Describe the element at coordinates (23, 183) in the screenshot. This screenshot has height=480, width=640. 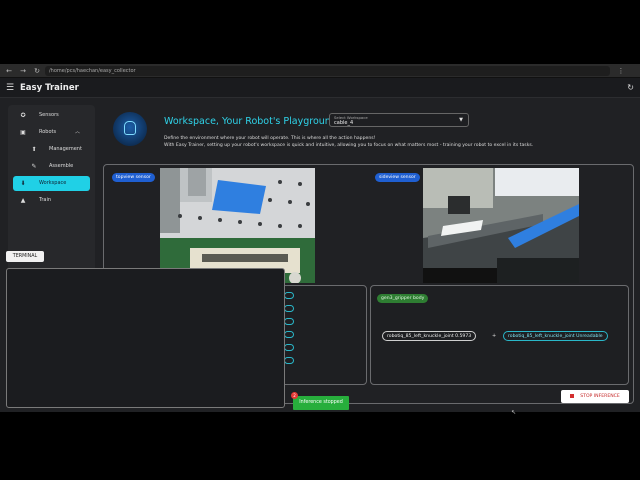
I see `download-icon: ⬇` at that location.